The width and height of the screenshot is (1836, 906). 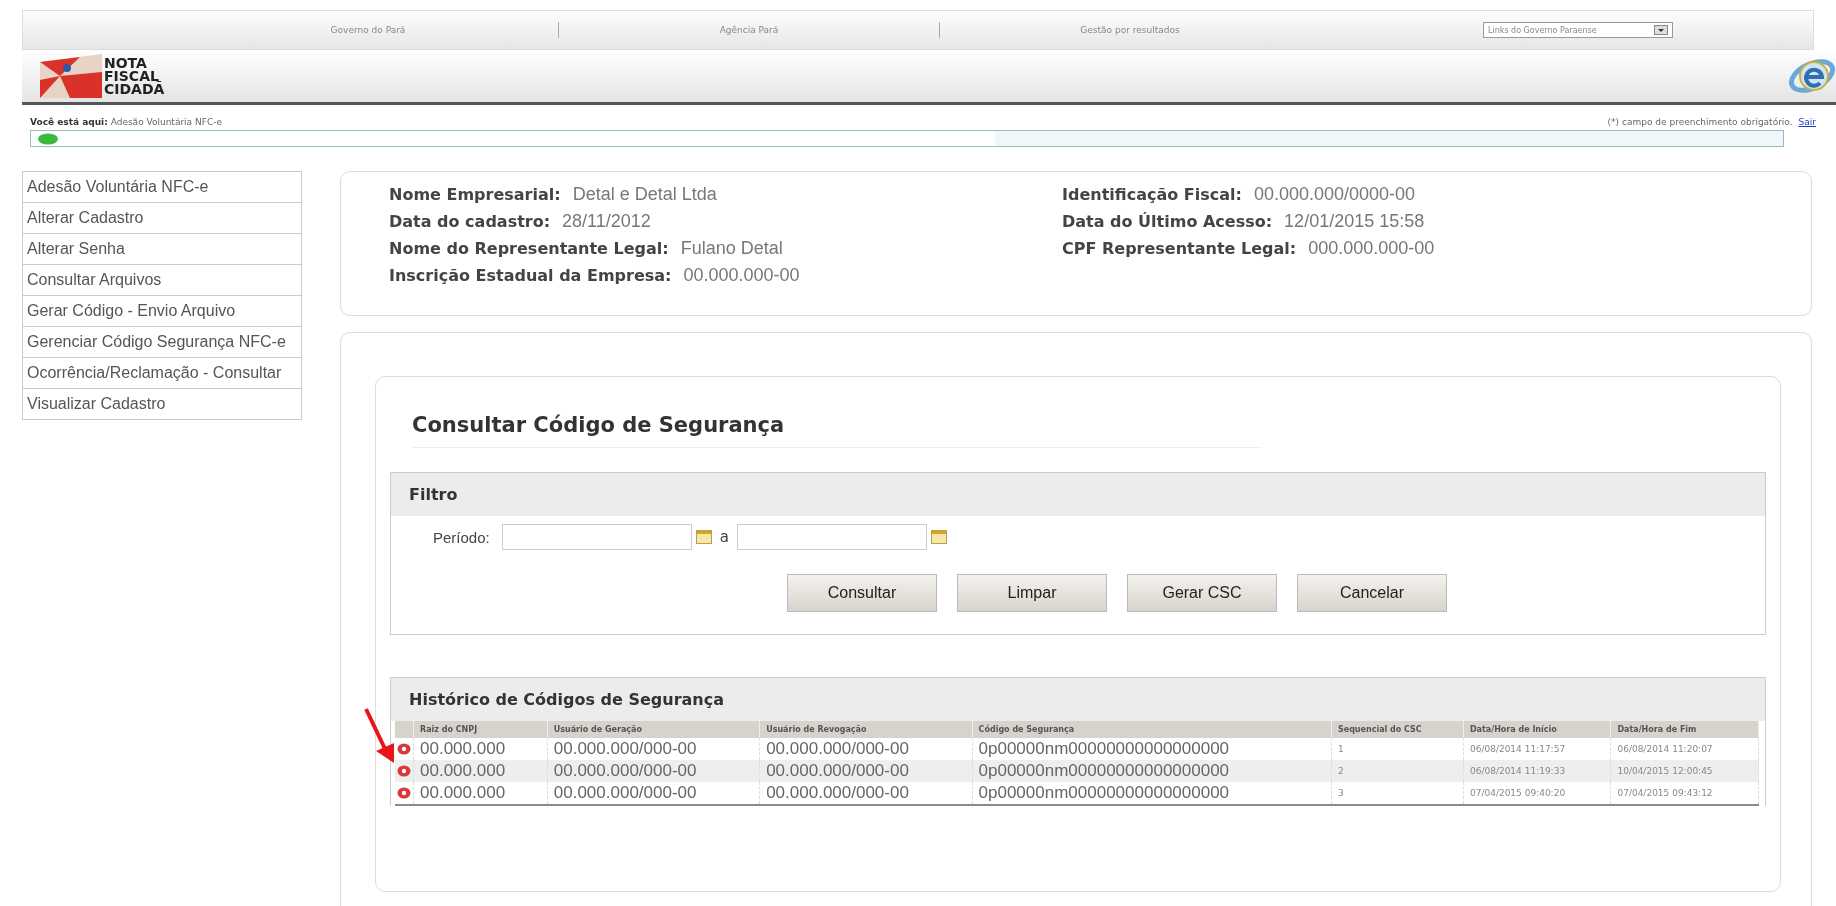 I want to click on required-field-note: (*) campo de preenchimento obrigatório., so click(x=1700, y=122).